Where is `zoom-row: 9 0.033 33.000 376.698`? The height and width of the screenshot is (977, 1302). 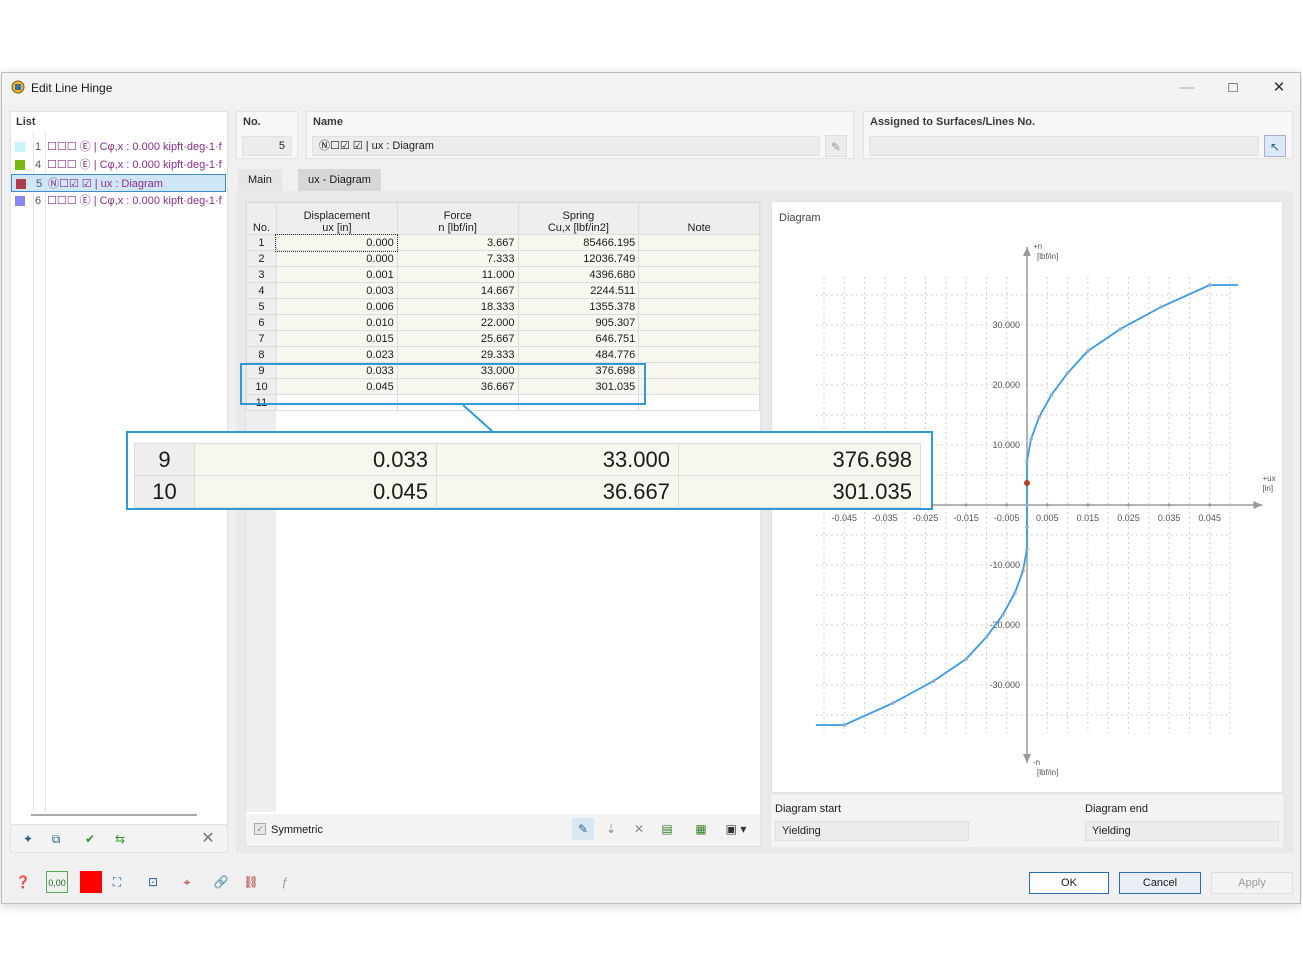
zoom-row: 9 0.033 33.000 376.698 is located at coordinates (527, 459).